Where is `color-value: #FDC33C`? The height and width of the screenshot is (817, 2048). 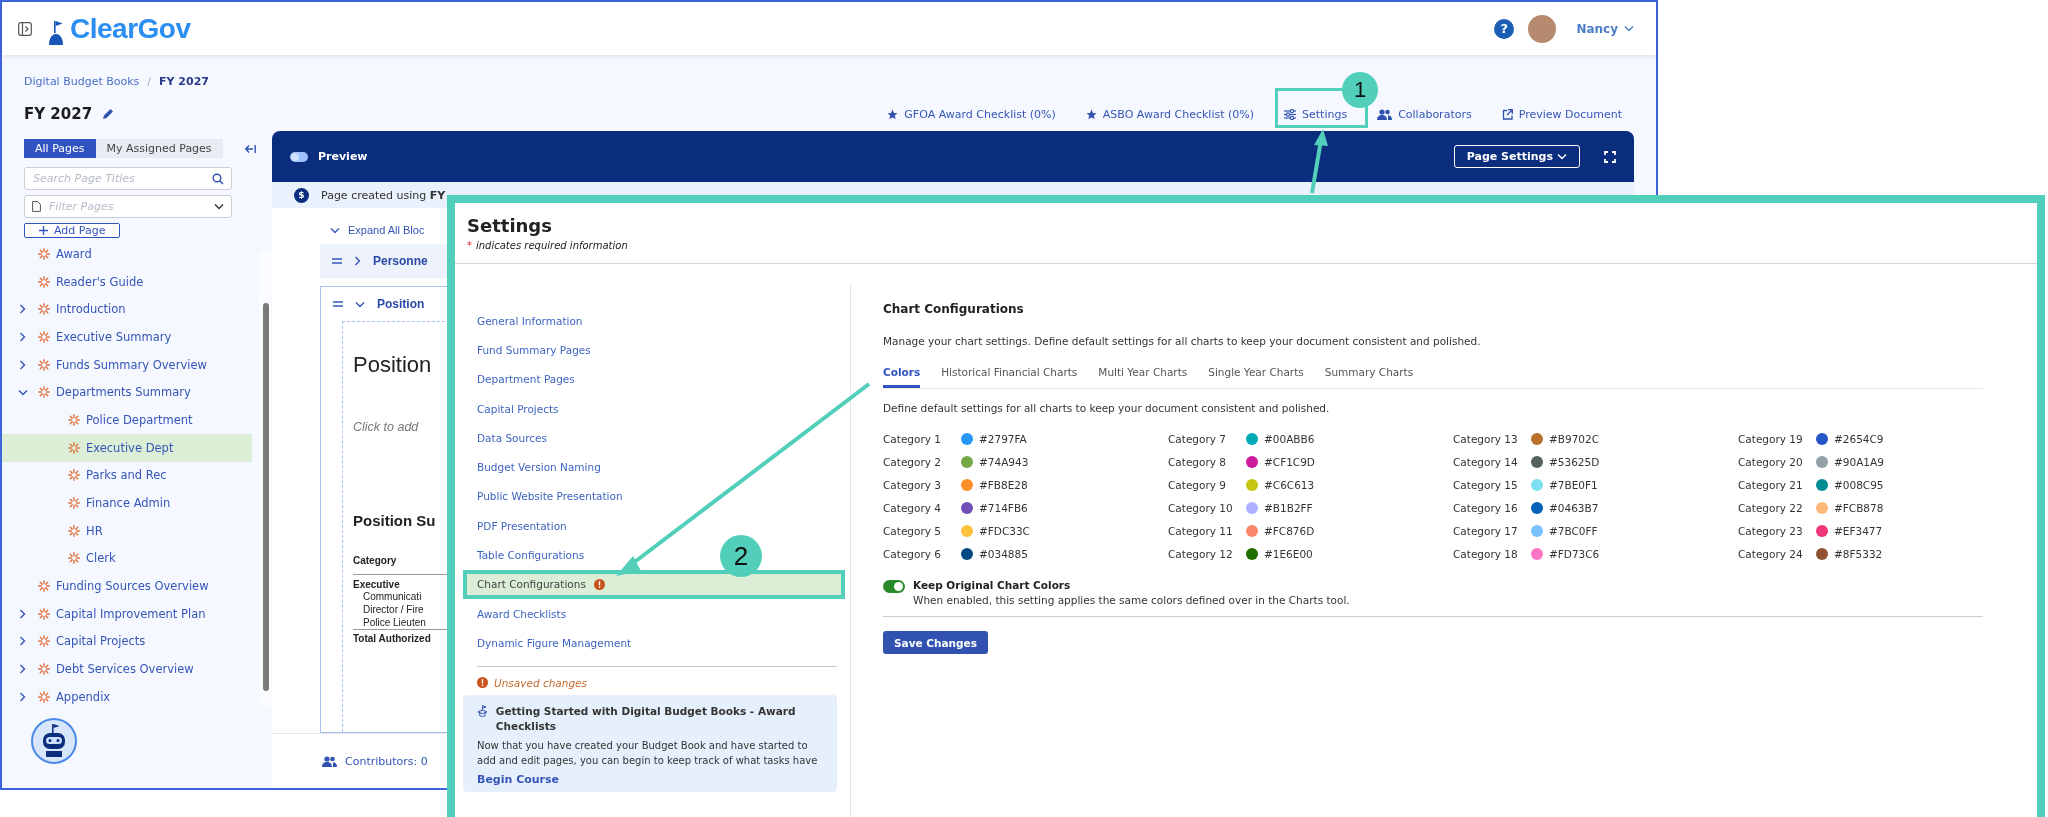
color-value: #FDC33C is located at coordinates (1004, 530).